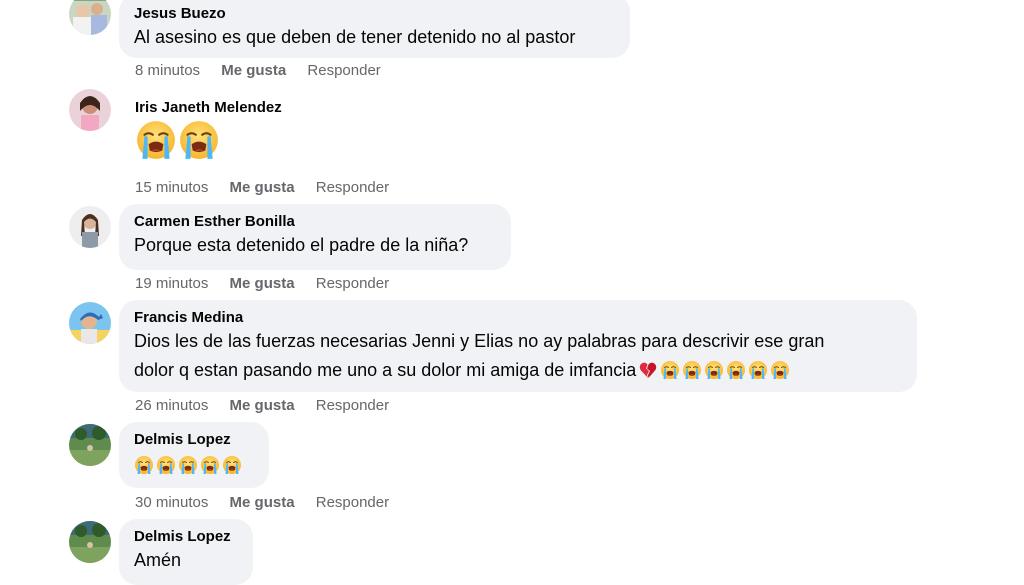 The image size is (1024, 585). I want to click on comment-timestamp: 15 minutos, so click(171, 187).